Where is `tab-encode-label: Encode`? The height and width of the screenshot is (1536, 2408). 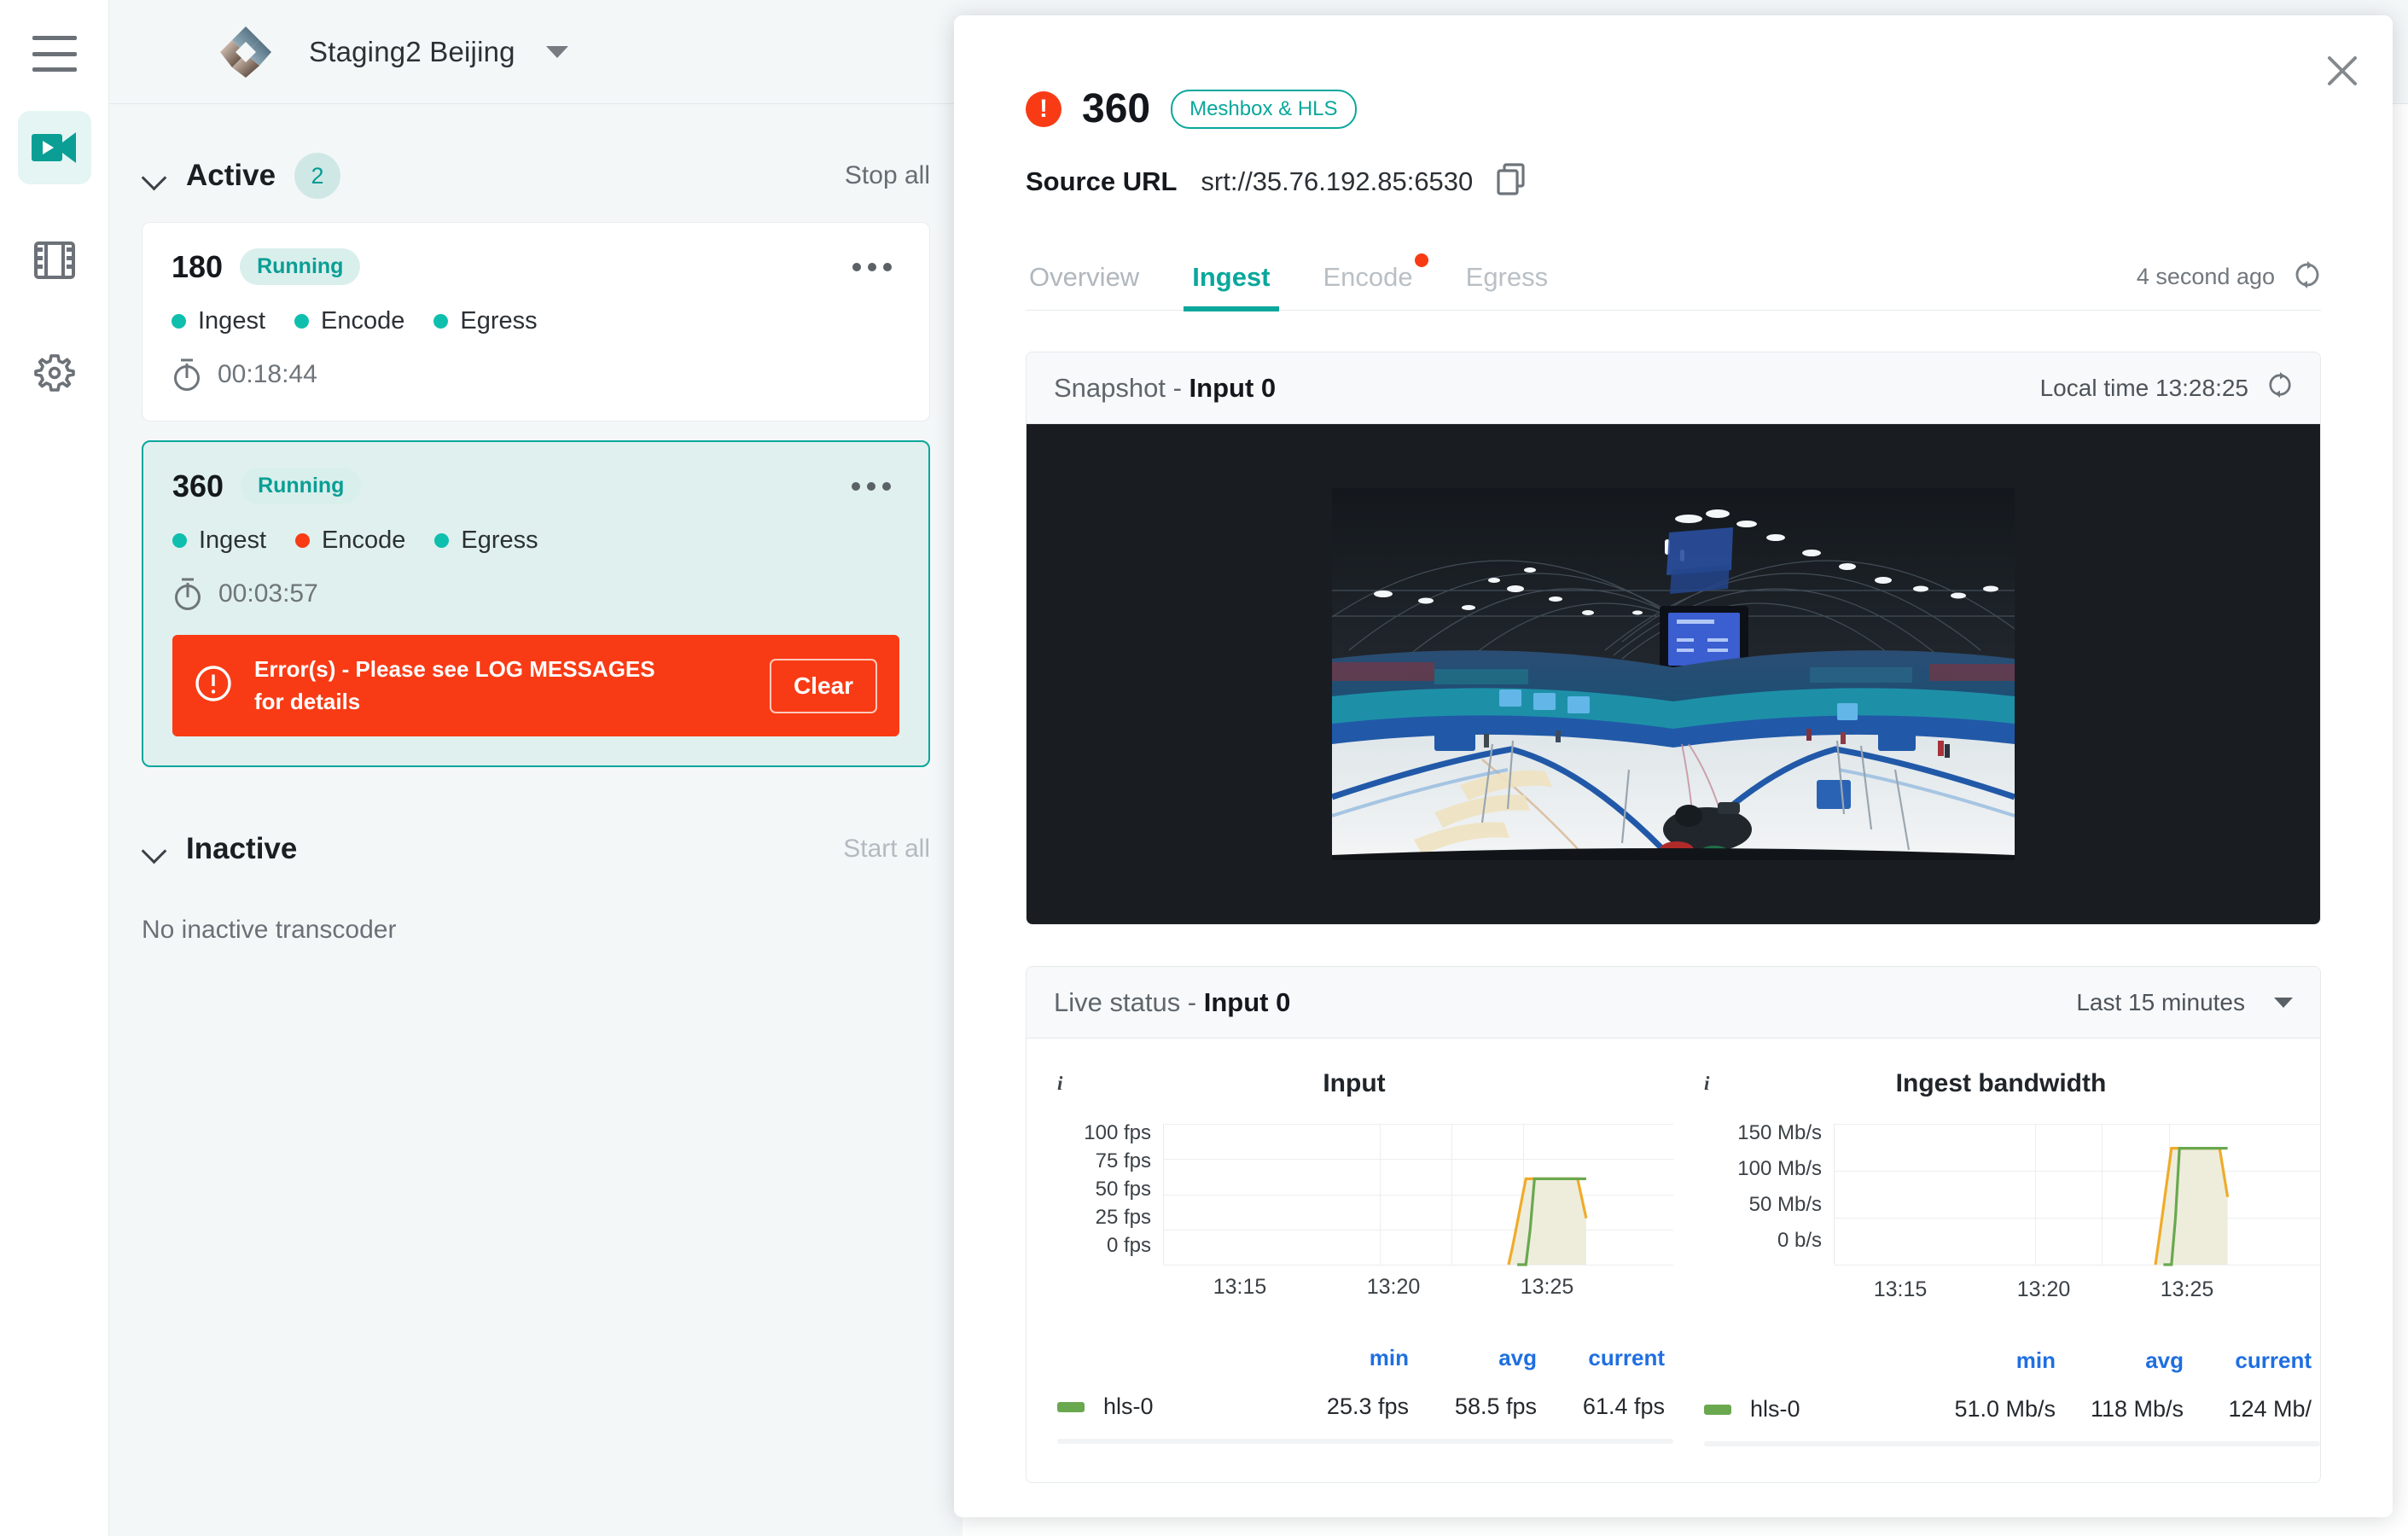 tab-encode-label: Encode is located at coordinates (1368, 277).